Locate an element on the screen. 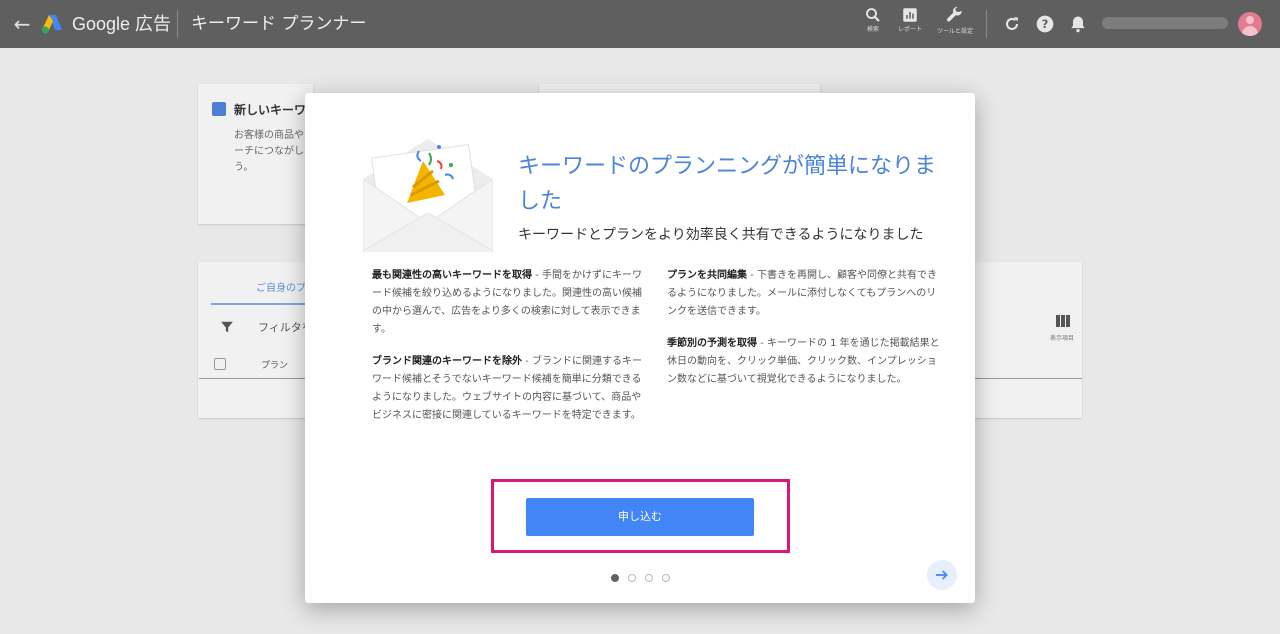 Image resolution: width=1280 pixels, height=634 pixels. brand-name: Google 広告 is located at coordinates (122, 24).